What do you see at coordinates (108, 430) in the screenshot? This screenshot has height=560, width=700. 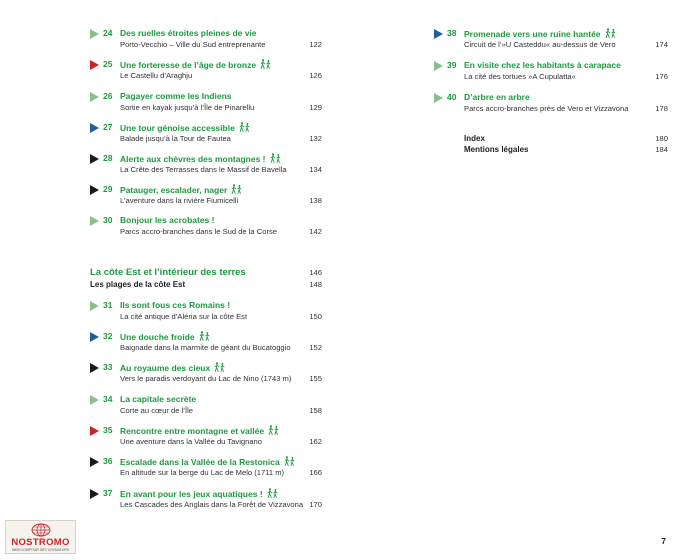 I see `entry-number: 35` at bounding box center [108, 430].